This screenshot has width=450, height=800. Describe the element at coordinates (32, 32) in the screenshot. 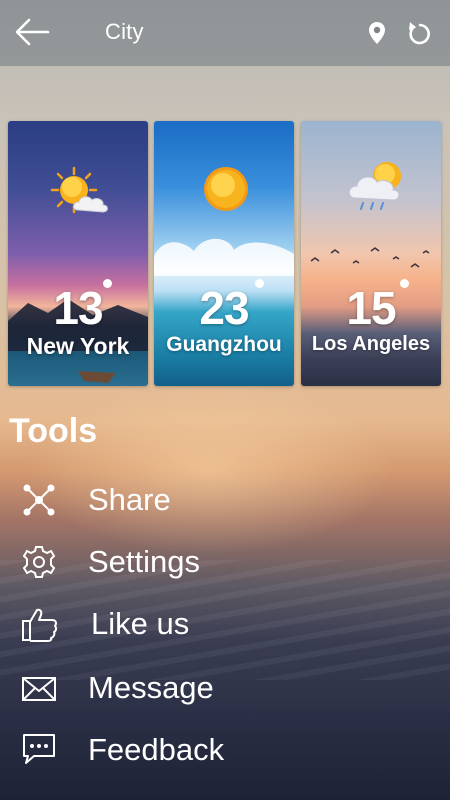

I see `back-arrow-icon` at that location.